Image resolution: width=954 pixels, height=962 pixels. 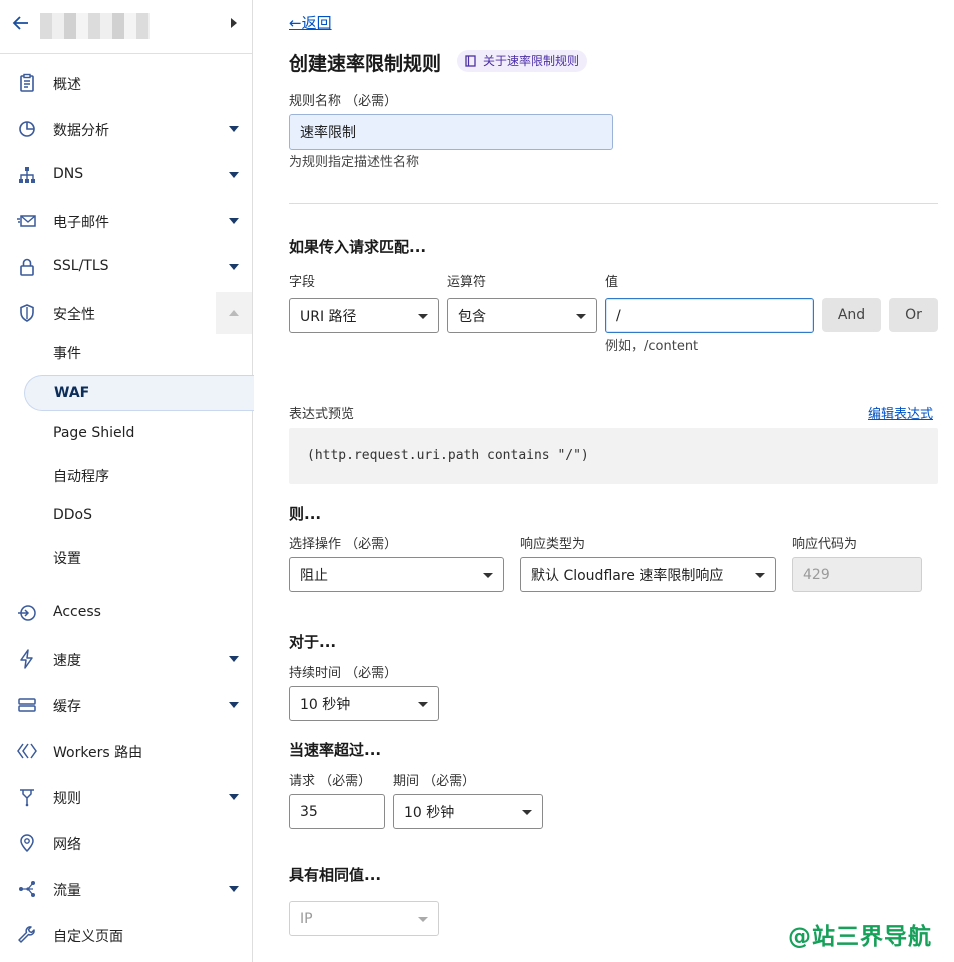 I want to click on arrow-left-icon, so click(x=21, y=23).